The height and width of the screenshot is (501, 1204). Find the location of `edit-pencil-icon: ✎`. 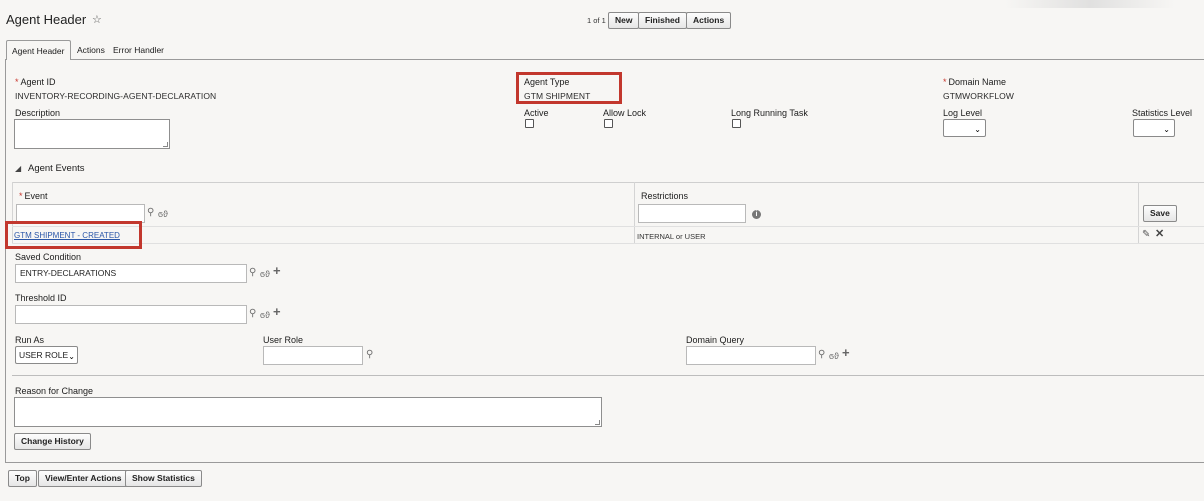

edit-pencil-icon: ✎ is located at coordinates (1146, 235).